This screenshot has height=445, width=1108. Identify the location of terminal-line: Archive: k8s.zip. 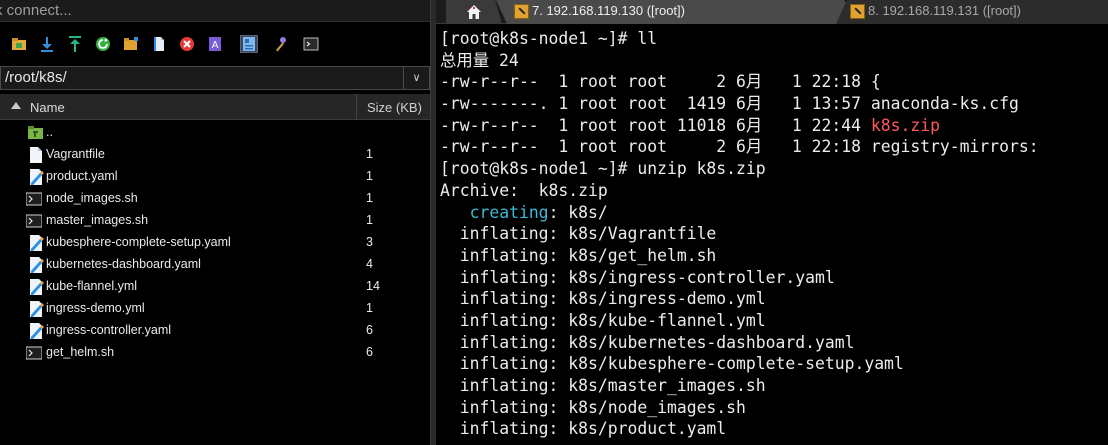
(774, 191).